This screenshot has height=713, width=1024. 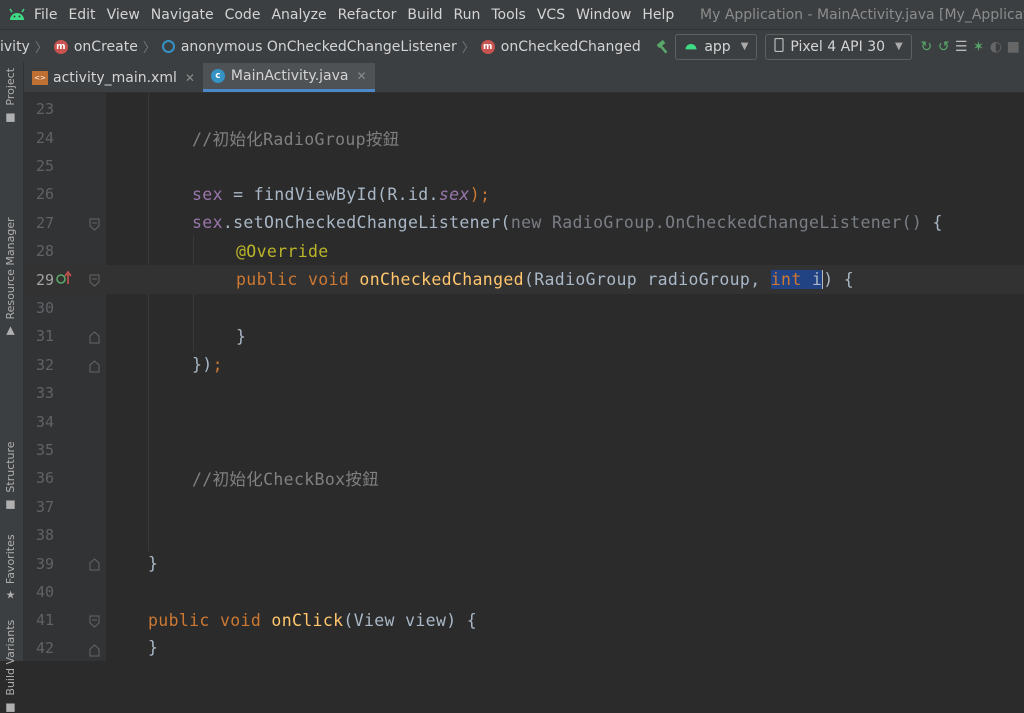 I want to click on folder-icon: ■, so click(x=10, y=117).